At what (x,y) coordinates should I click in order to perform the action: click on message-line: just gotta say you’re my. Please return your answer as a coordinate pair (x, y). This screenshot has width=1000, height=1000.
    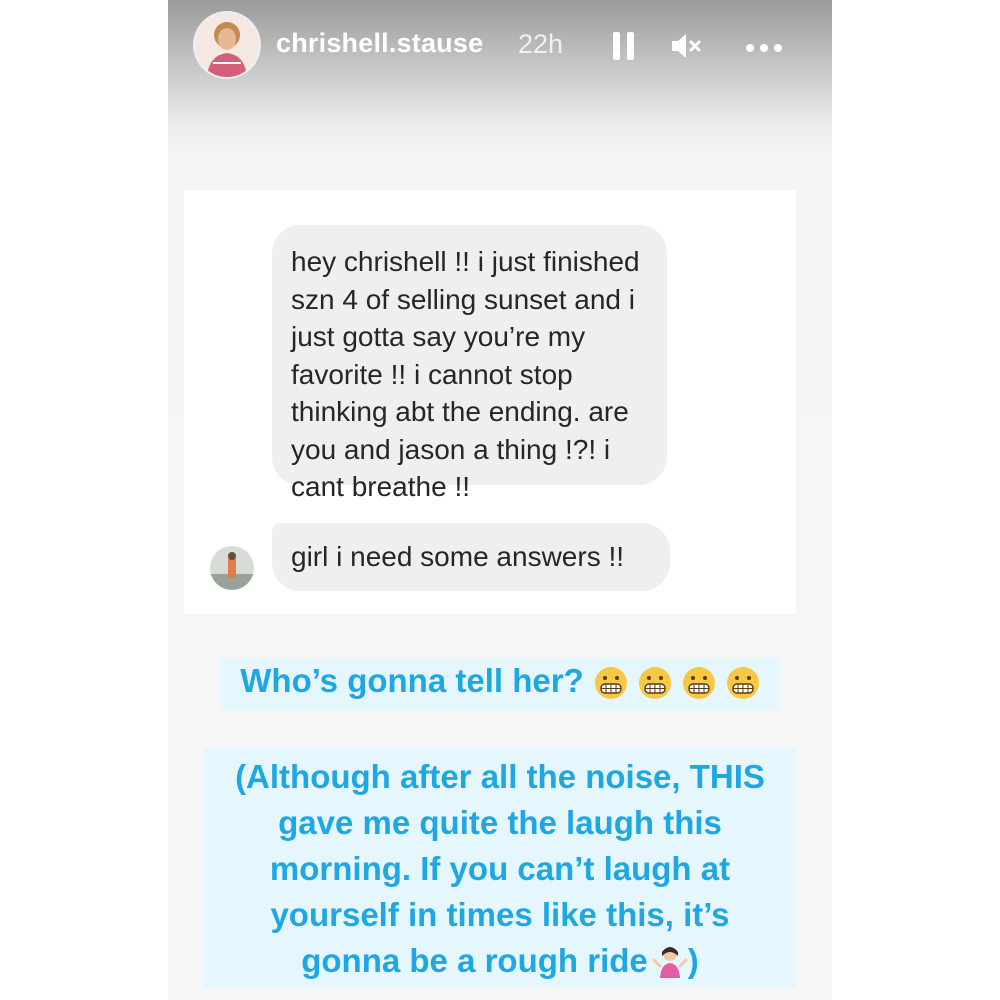
    Looking at the image, I should click on (438, 336).